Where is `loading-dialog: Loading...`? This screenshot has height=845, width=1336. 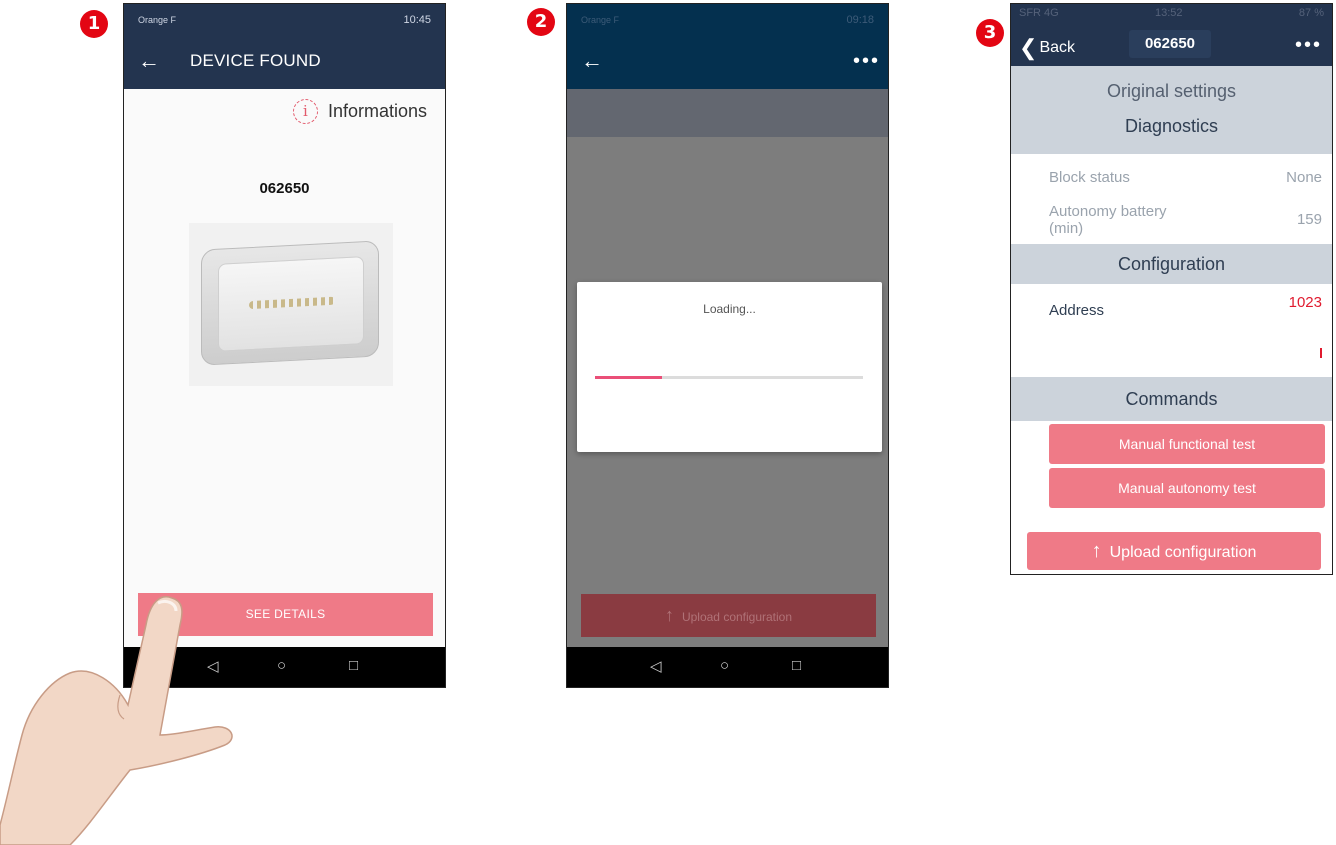 loading-dialog: Loading... is located at coordinates (729, 367).